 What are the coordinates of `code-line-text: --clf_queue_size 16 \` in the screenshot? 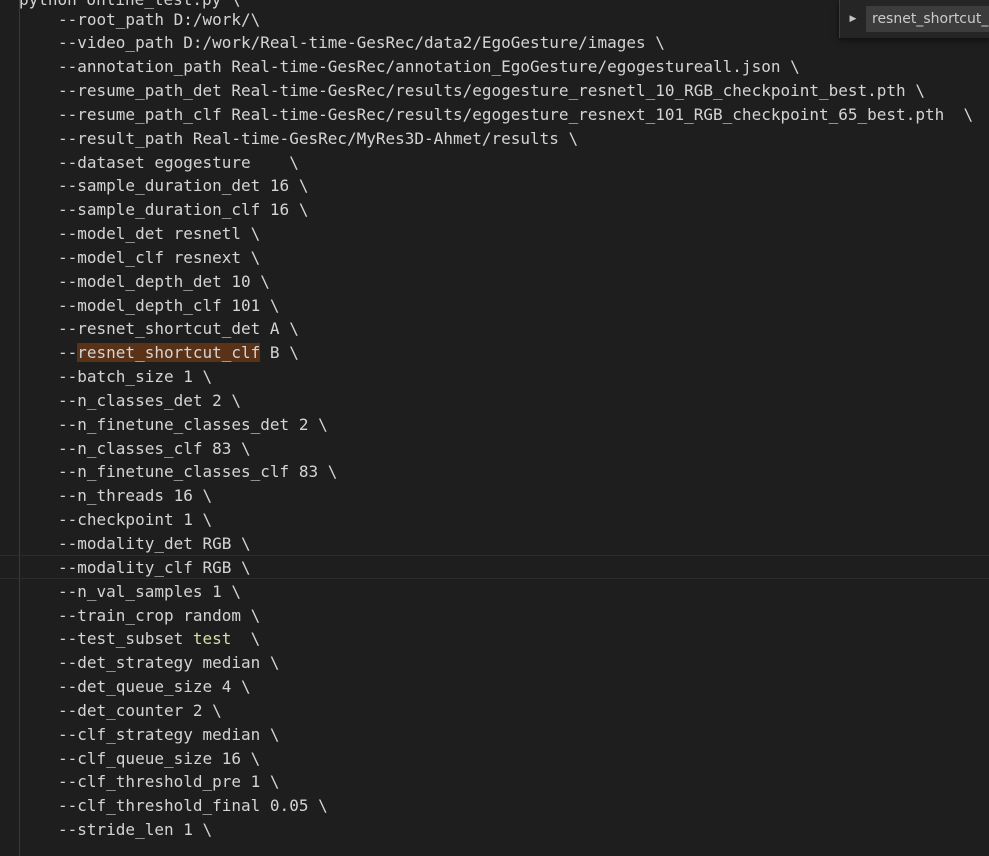 It's located at (159, 758).